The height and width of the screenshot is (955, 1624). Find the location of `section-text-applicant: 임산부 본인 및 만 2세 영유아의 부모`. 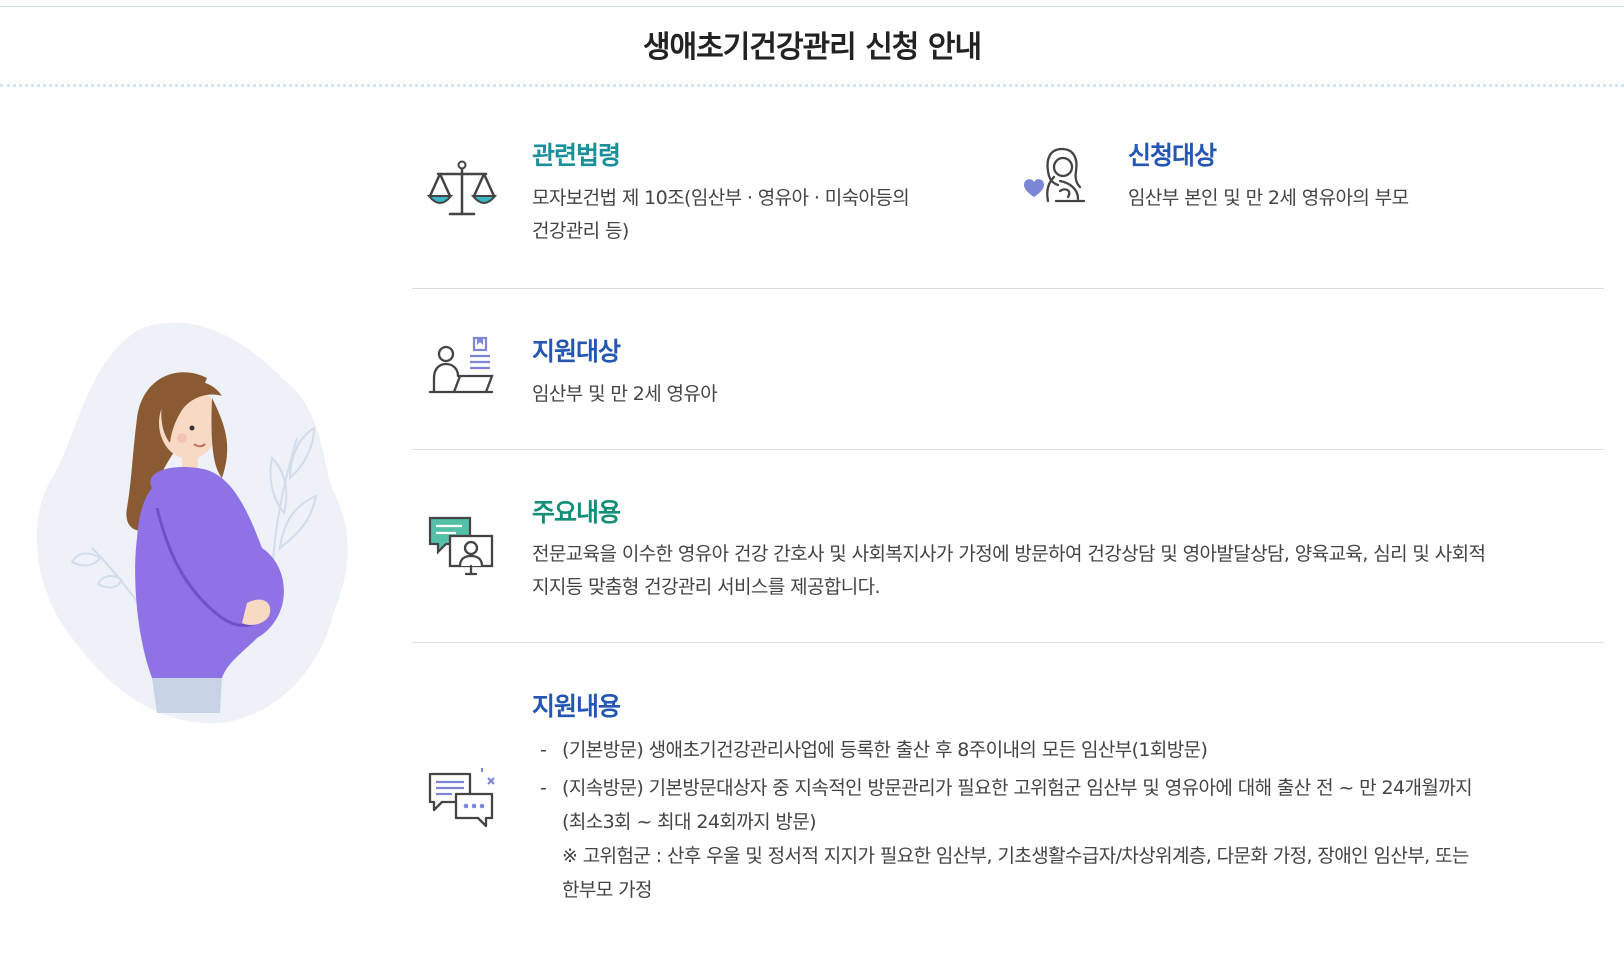

section-text-applicant: 임산부 본인 및 만 2세 영유아의 부모 is located at coordinates (1268, 198).